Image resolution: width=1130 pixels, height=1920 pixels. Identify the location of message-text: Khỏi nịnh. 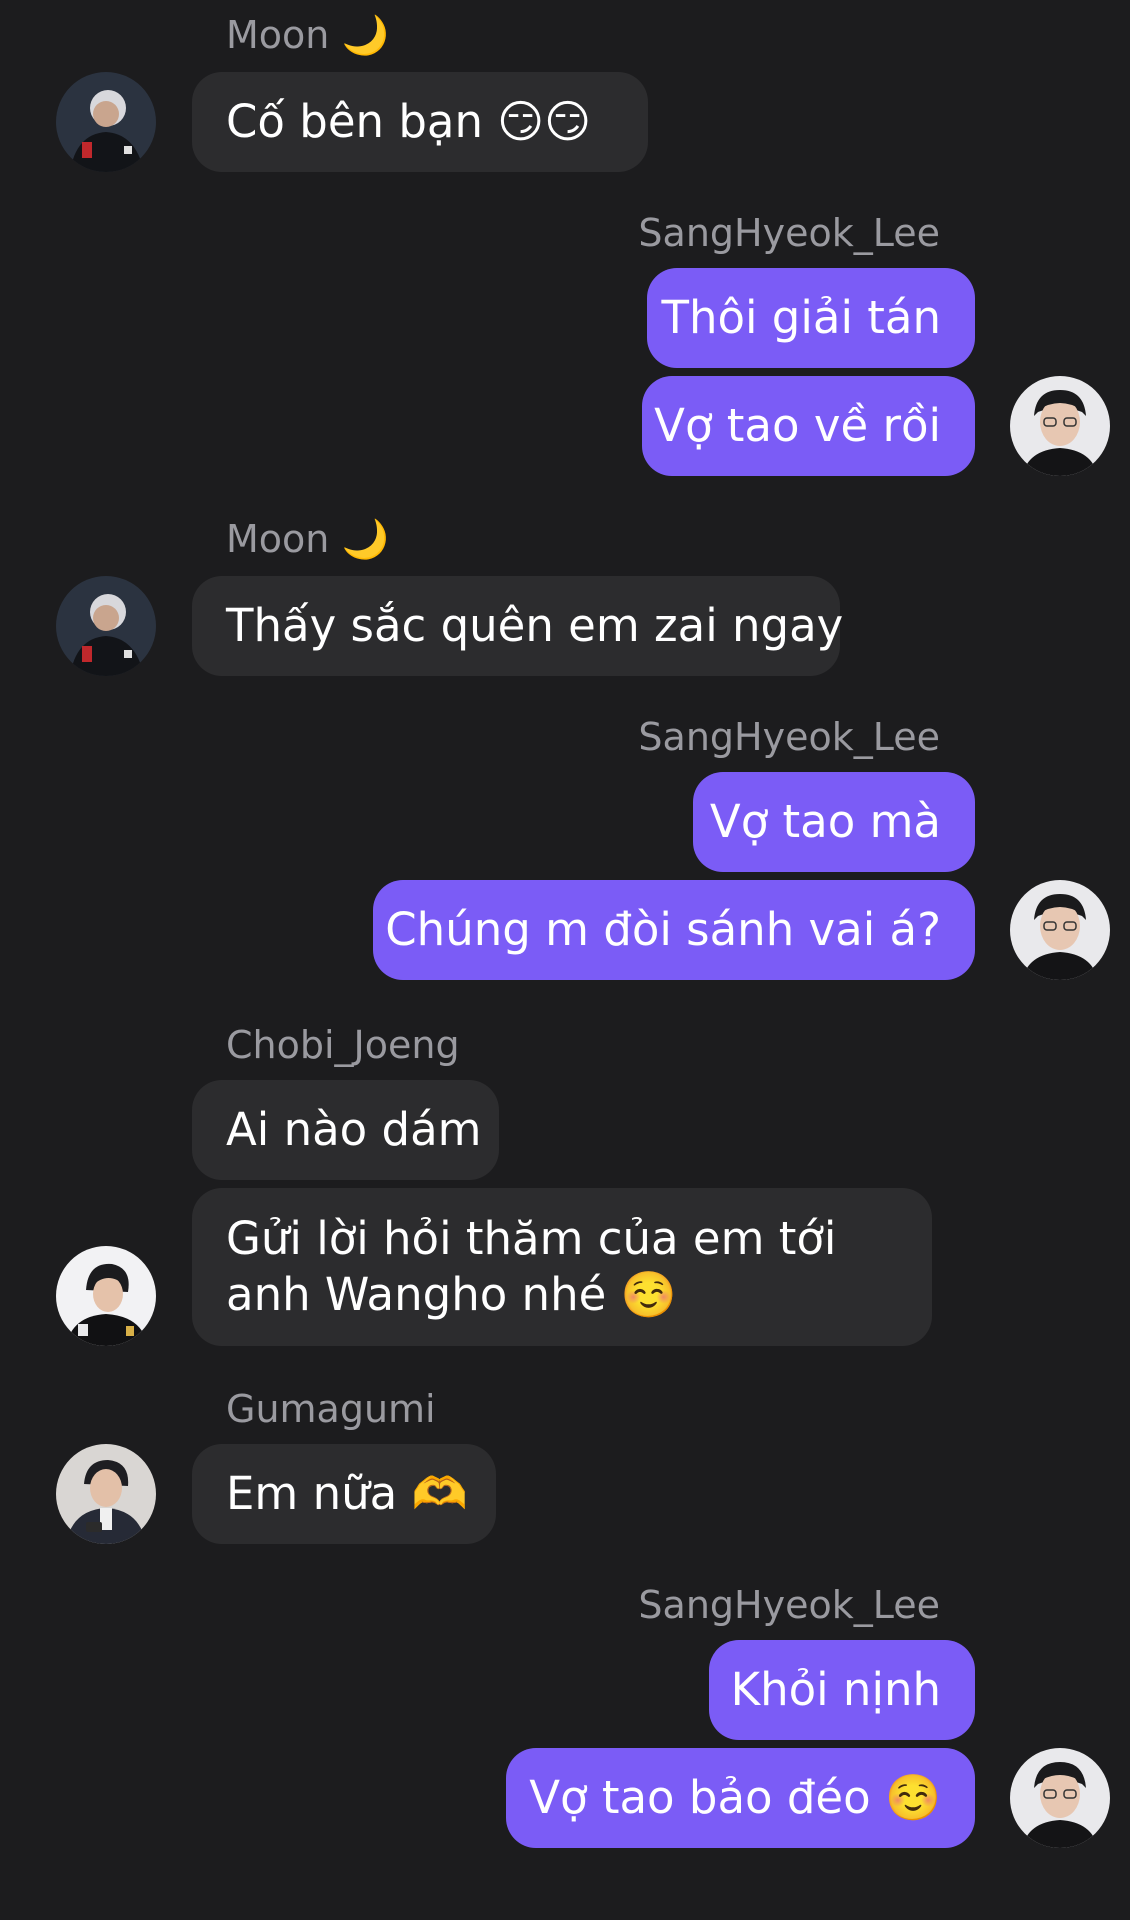
(835, 1689).